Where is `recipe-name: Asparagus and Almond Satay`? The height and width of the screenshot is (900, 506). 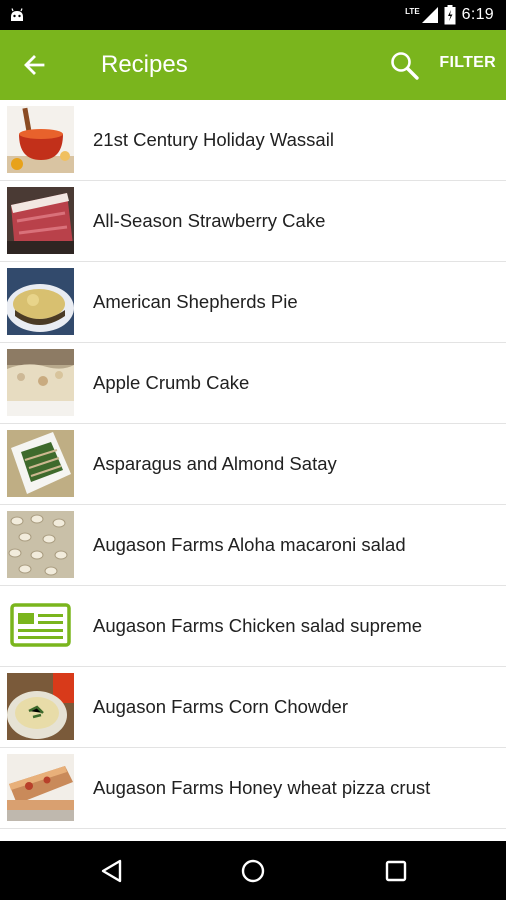
recipe-name: Asparagus and Almond Satay is located at coordinates (215, 463).